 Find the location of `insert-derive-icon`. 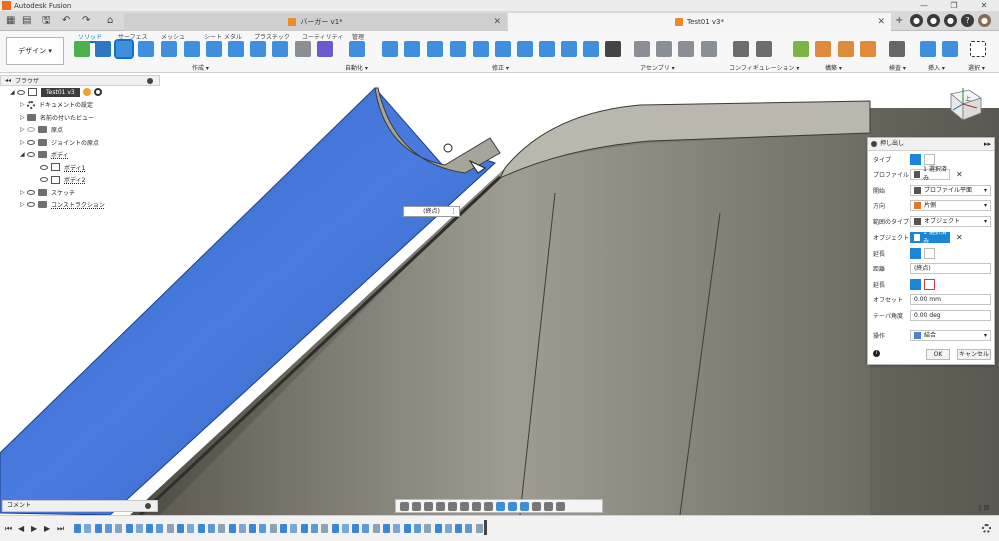

insert-derive-icon is located at coordinates (928, 49).